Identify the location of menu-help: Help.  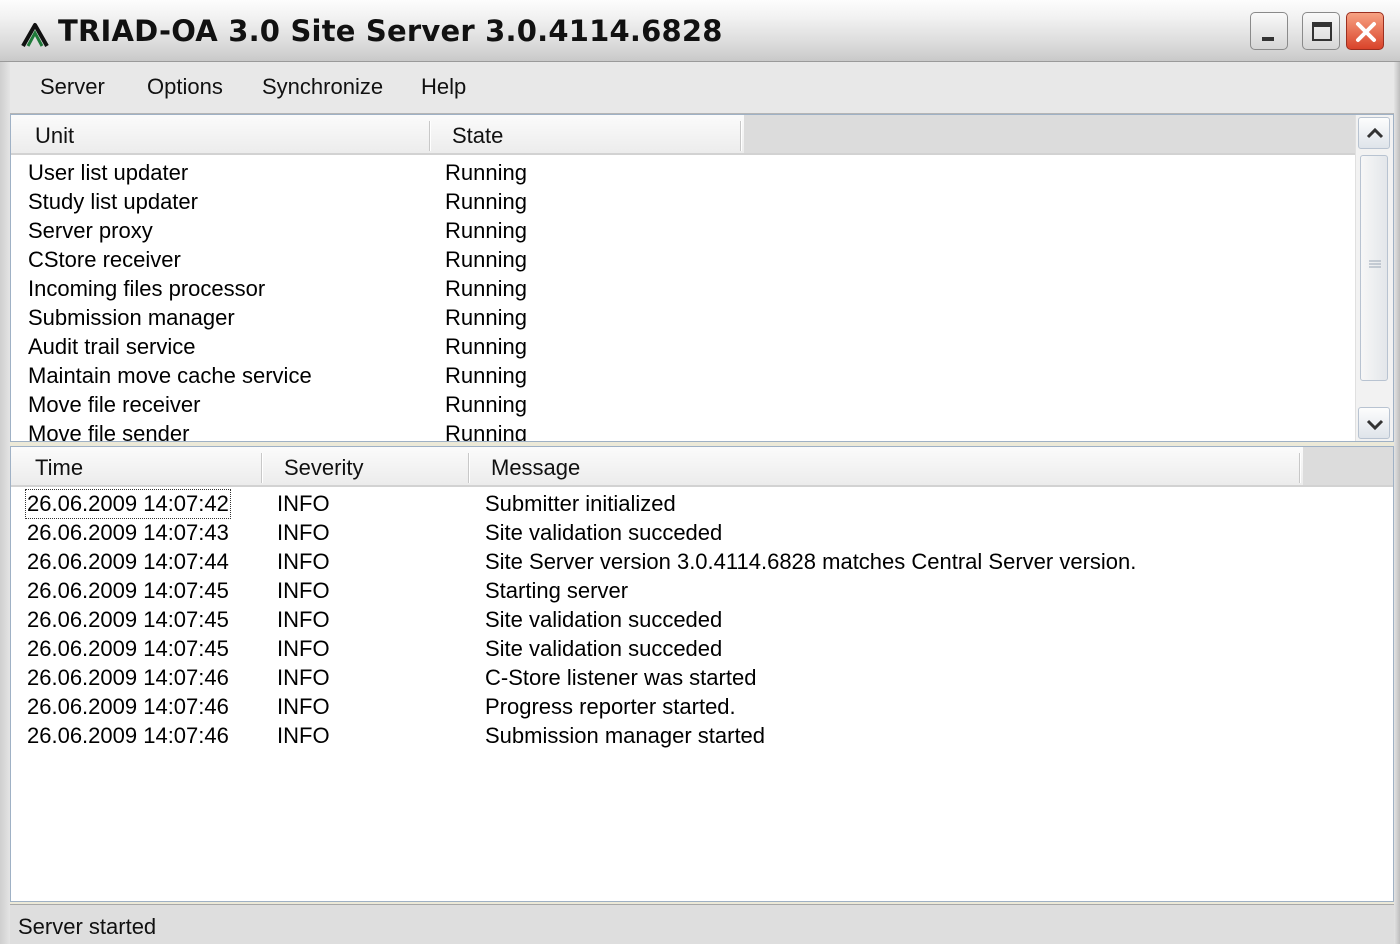
(443, 87).